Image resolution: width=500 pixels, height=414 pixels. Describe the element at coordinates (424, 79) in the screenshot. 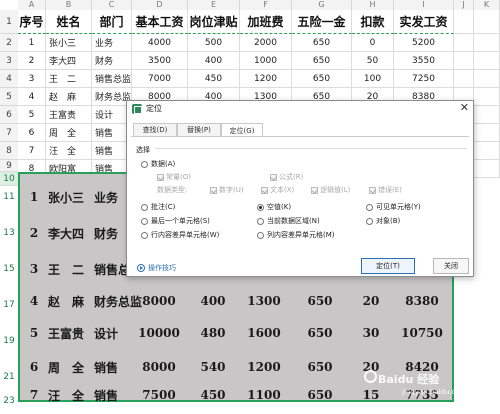

I see `table-cell: 7250` at that location.